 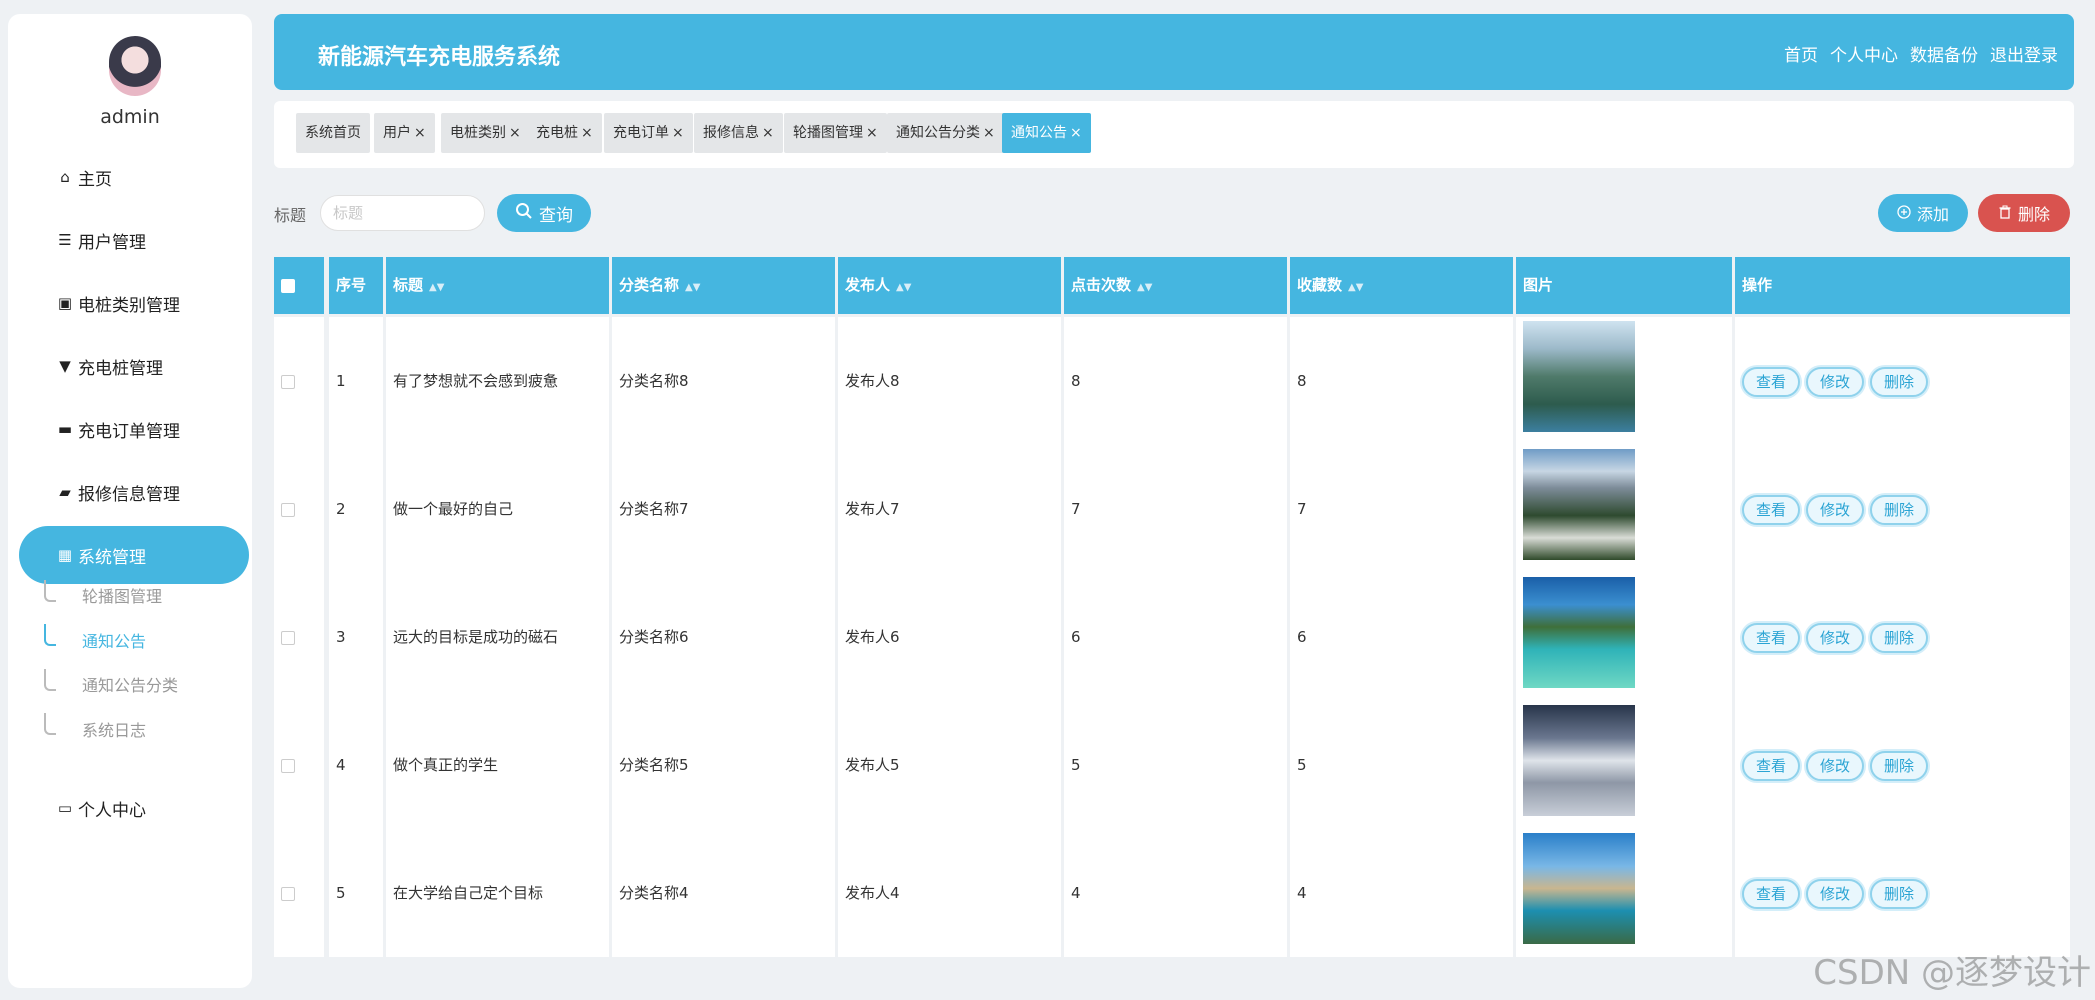 I want to click on image-cell, so click(x=1624, y=765).